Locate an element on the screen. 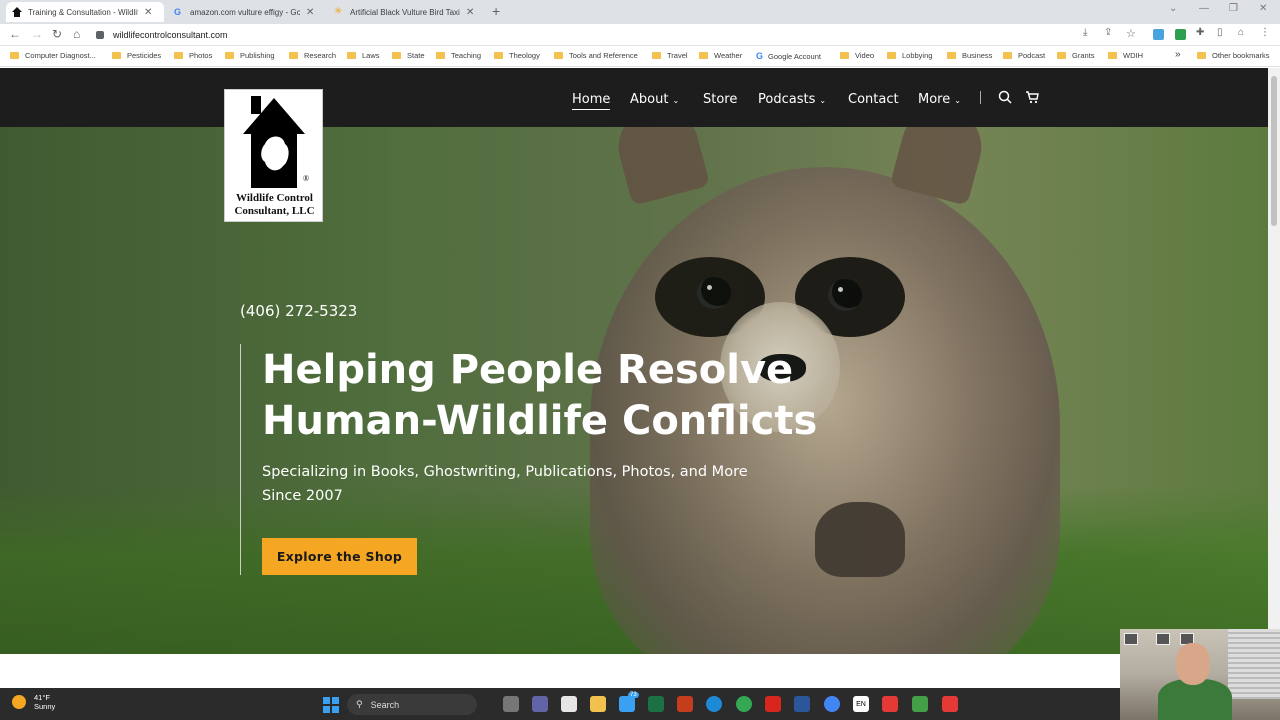  close-window-button: ✕ is located at coordinates (1263, 8).